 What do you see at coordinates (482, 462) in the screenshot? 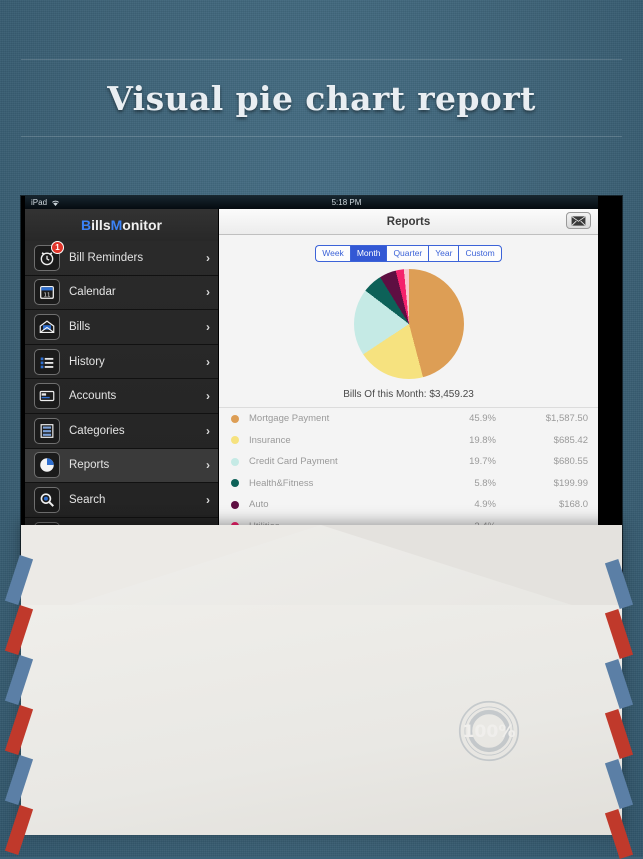
I see `legend-percent: 19.7%` at bounding box center [482, 462].